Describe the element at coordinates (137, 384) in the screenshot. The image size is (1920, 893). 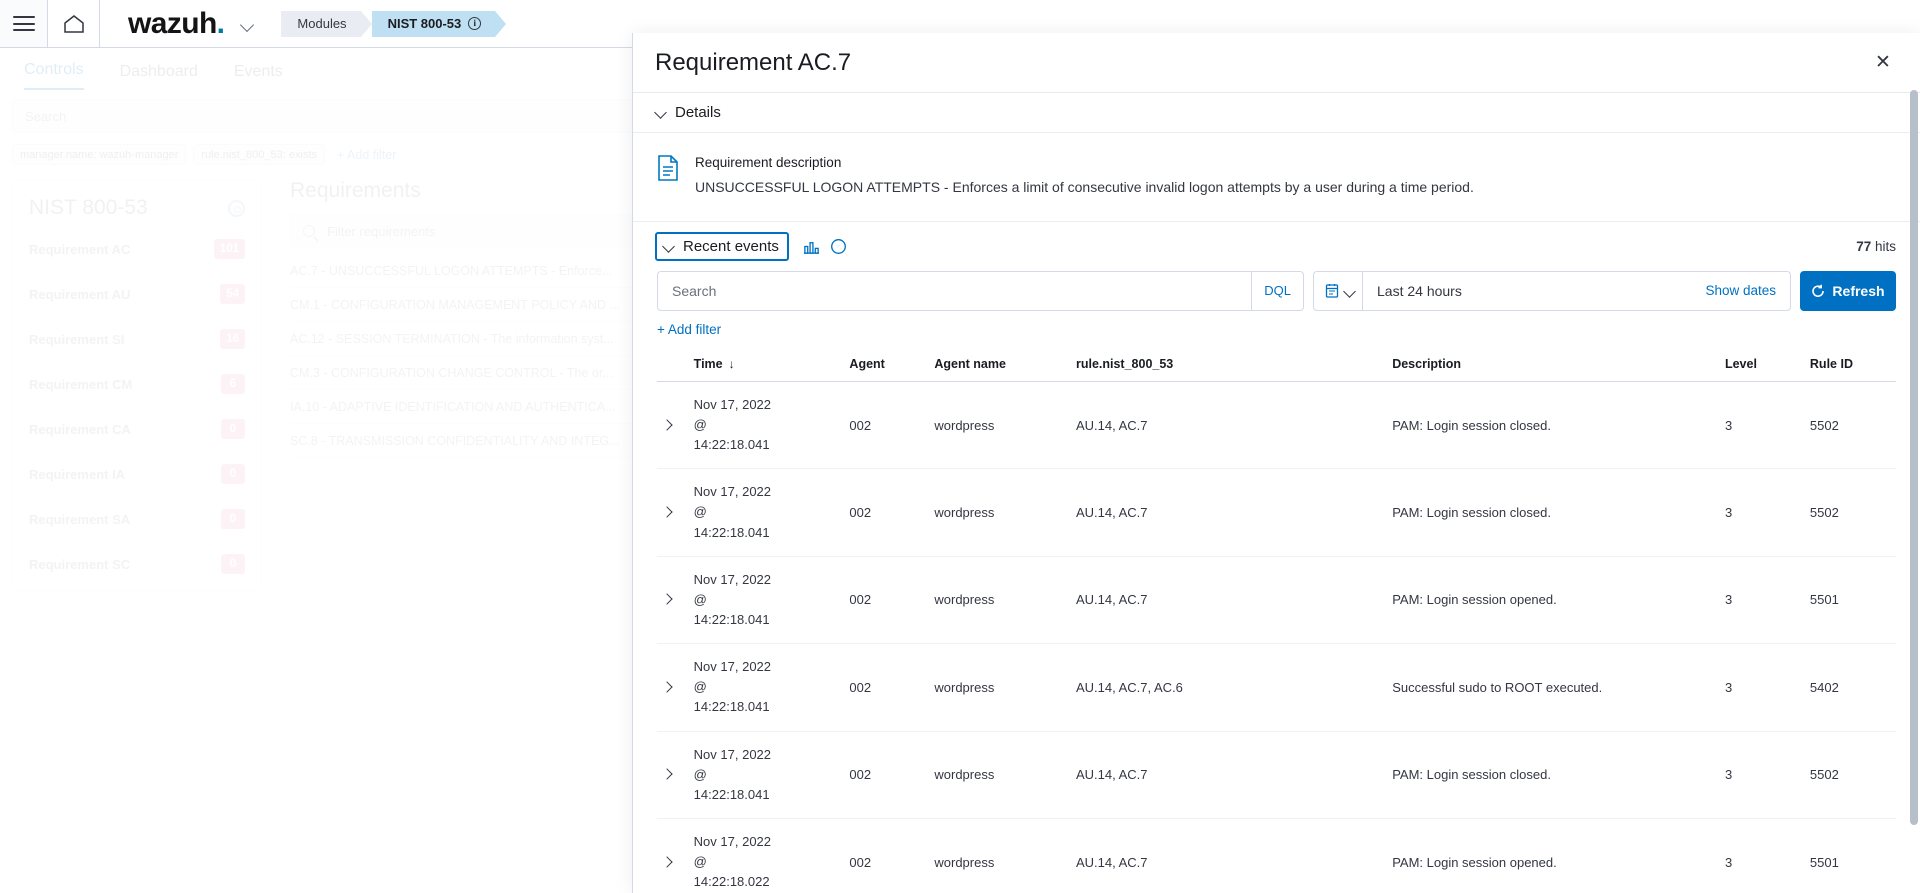
I see `list-item: Requirement CM 6` at that location.